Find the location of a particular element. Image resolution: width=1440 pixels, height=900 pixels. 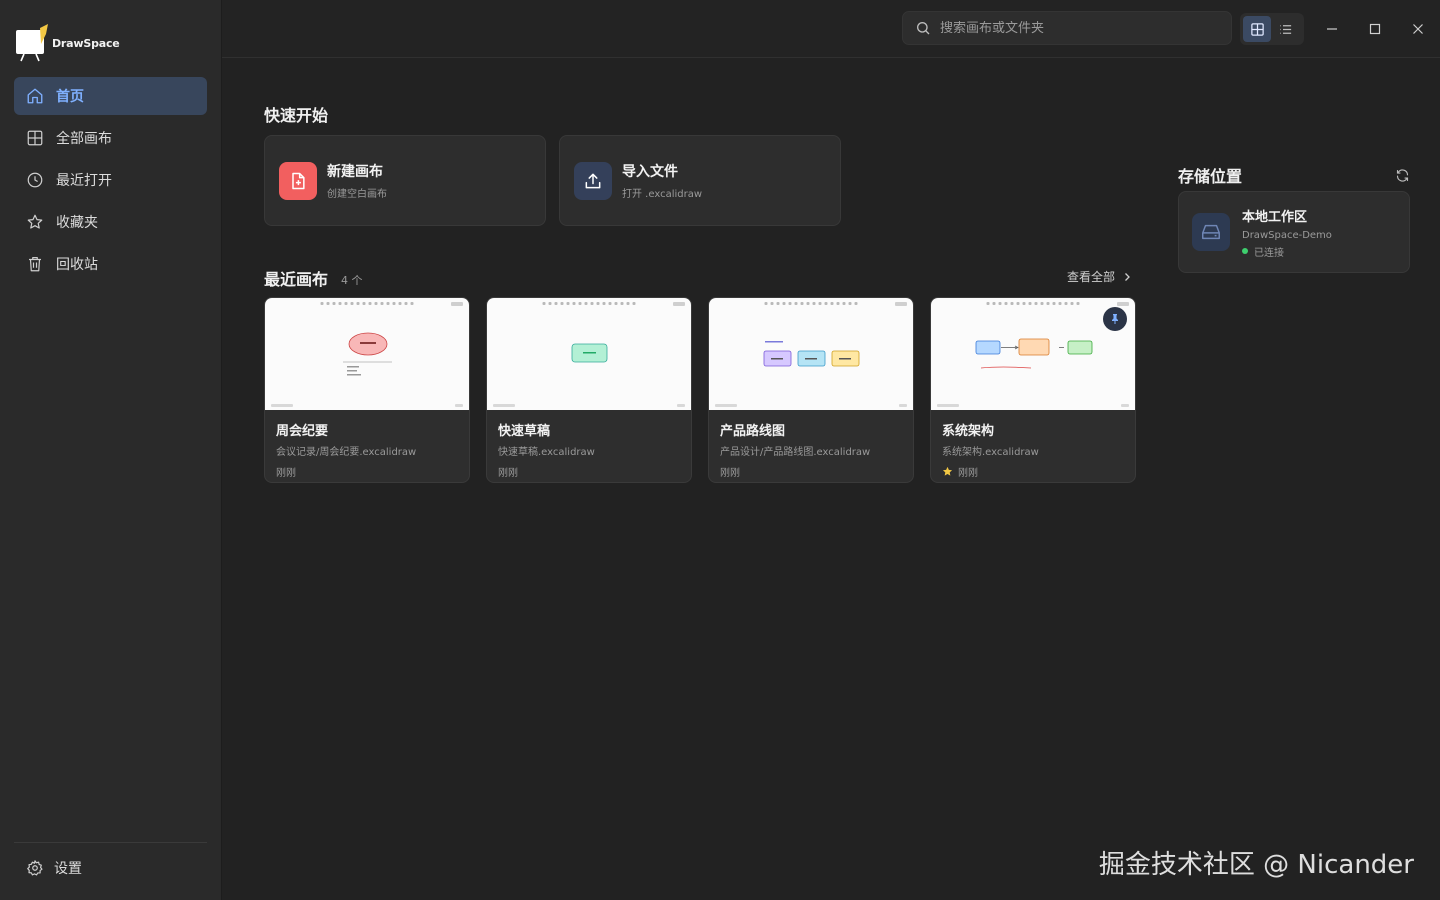

maximize-button is located at coordinates (1375, 29).